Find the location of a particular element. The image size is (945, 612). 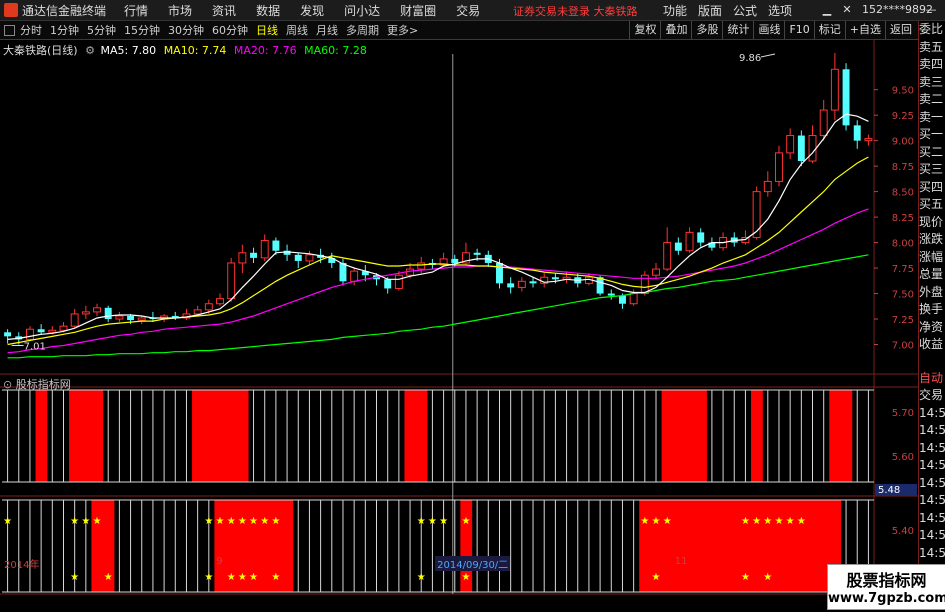

stats-button: 统计 is located at coordinates (737, 30).